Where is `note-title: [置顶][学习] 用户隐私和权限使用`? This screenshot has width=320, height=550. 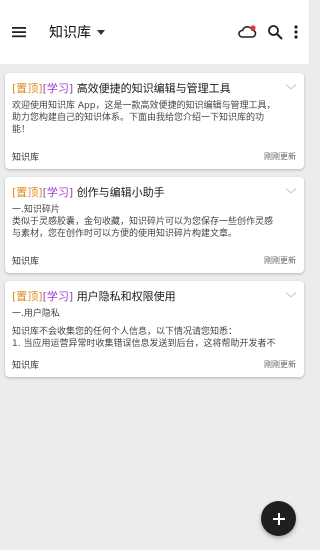 note-title: [置顶][学习] 用户隐私和权限使用 is located at coordinates (154, 297).